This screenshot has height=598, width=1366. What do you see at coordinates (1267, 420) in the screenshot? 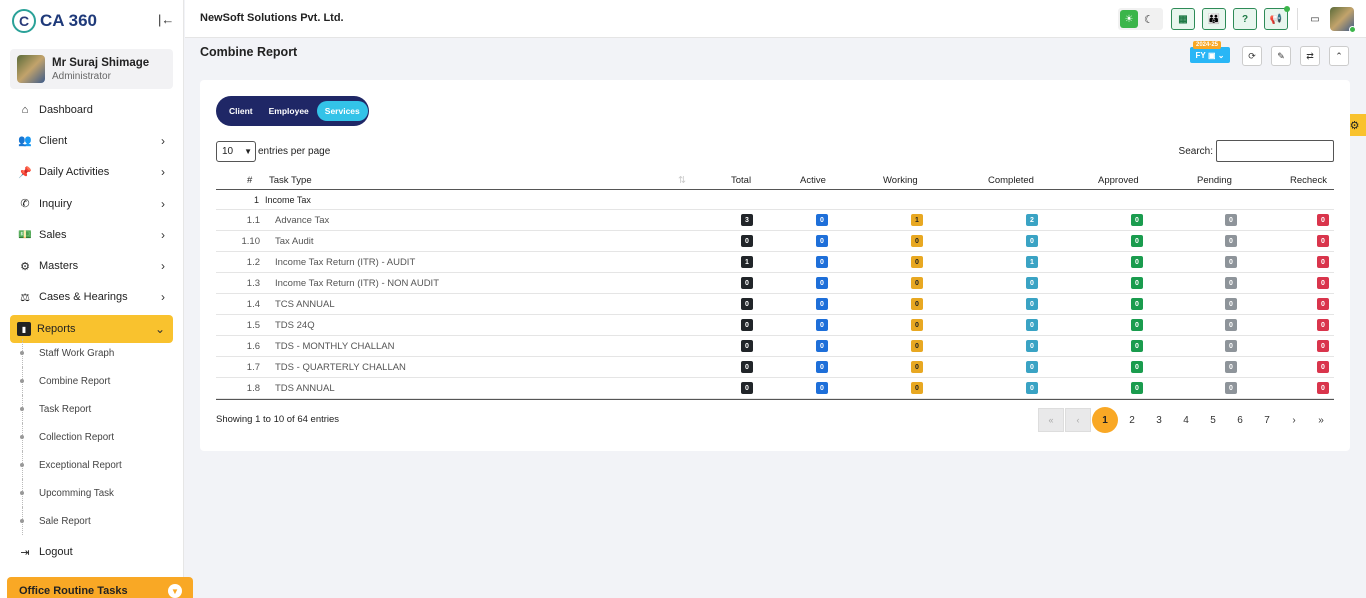
I see `page-button: 7` at bounding box center [1267, 420].